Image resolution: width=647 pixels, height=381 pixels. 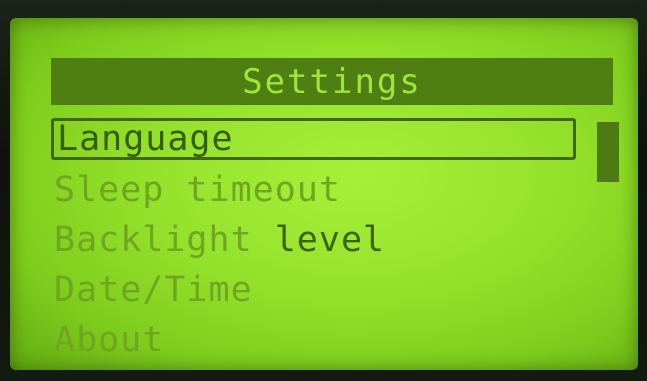 I want to click on menu-item-label-emphasis: level, so click(x=330, y=240).